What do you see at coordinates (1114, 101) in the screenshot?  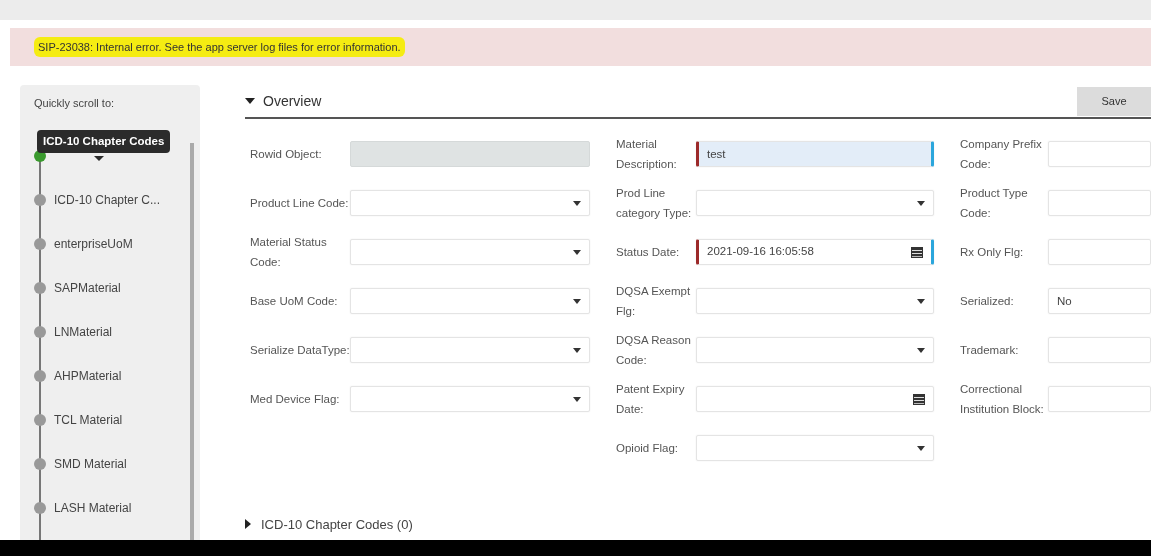 I see `save-button: Save` at bounding box center [1114, 101].